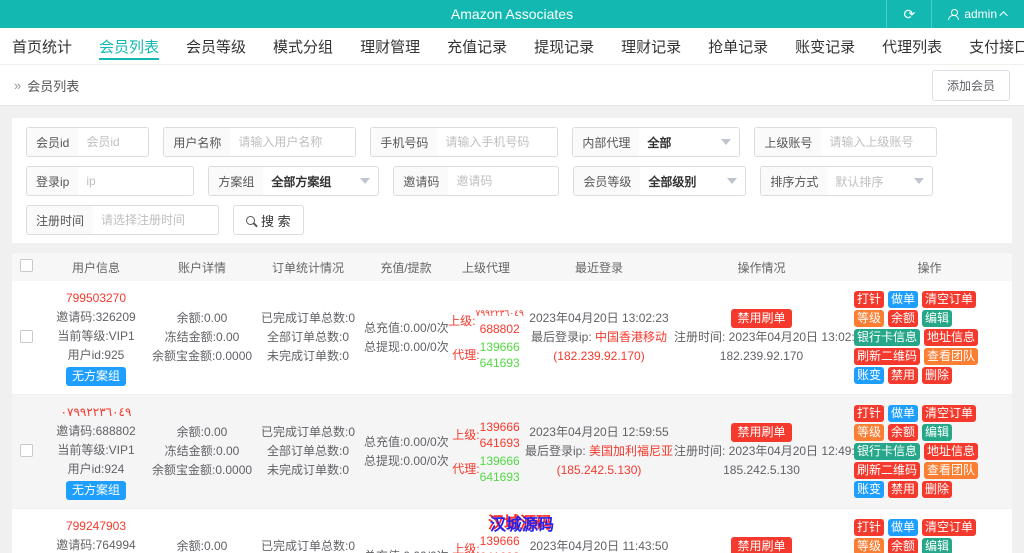  What do you see at coordinates (599, 318) in the screenshot?
I see `last-login-time: 2023年04月20日 13:02:23` at bounding box center [599, 318].